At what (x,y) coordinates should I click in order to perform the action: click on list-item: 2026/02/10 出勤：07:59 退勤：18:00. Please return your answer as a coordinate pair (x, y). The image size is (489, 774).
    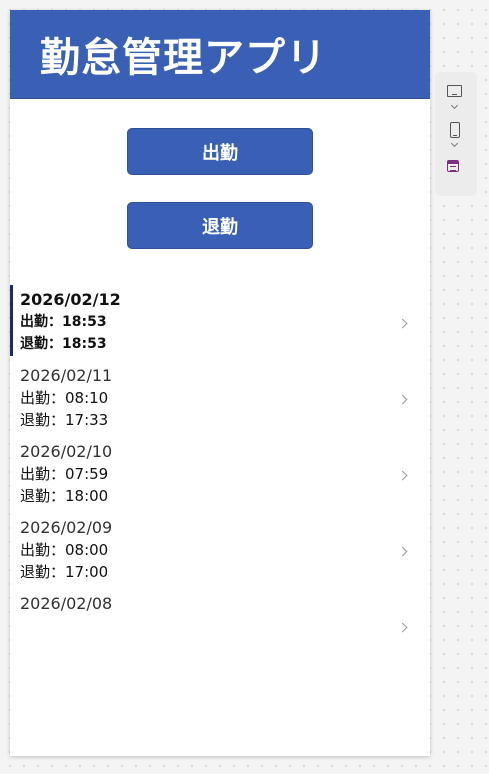
    Looking at the image, I should click on (220, 475).